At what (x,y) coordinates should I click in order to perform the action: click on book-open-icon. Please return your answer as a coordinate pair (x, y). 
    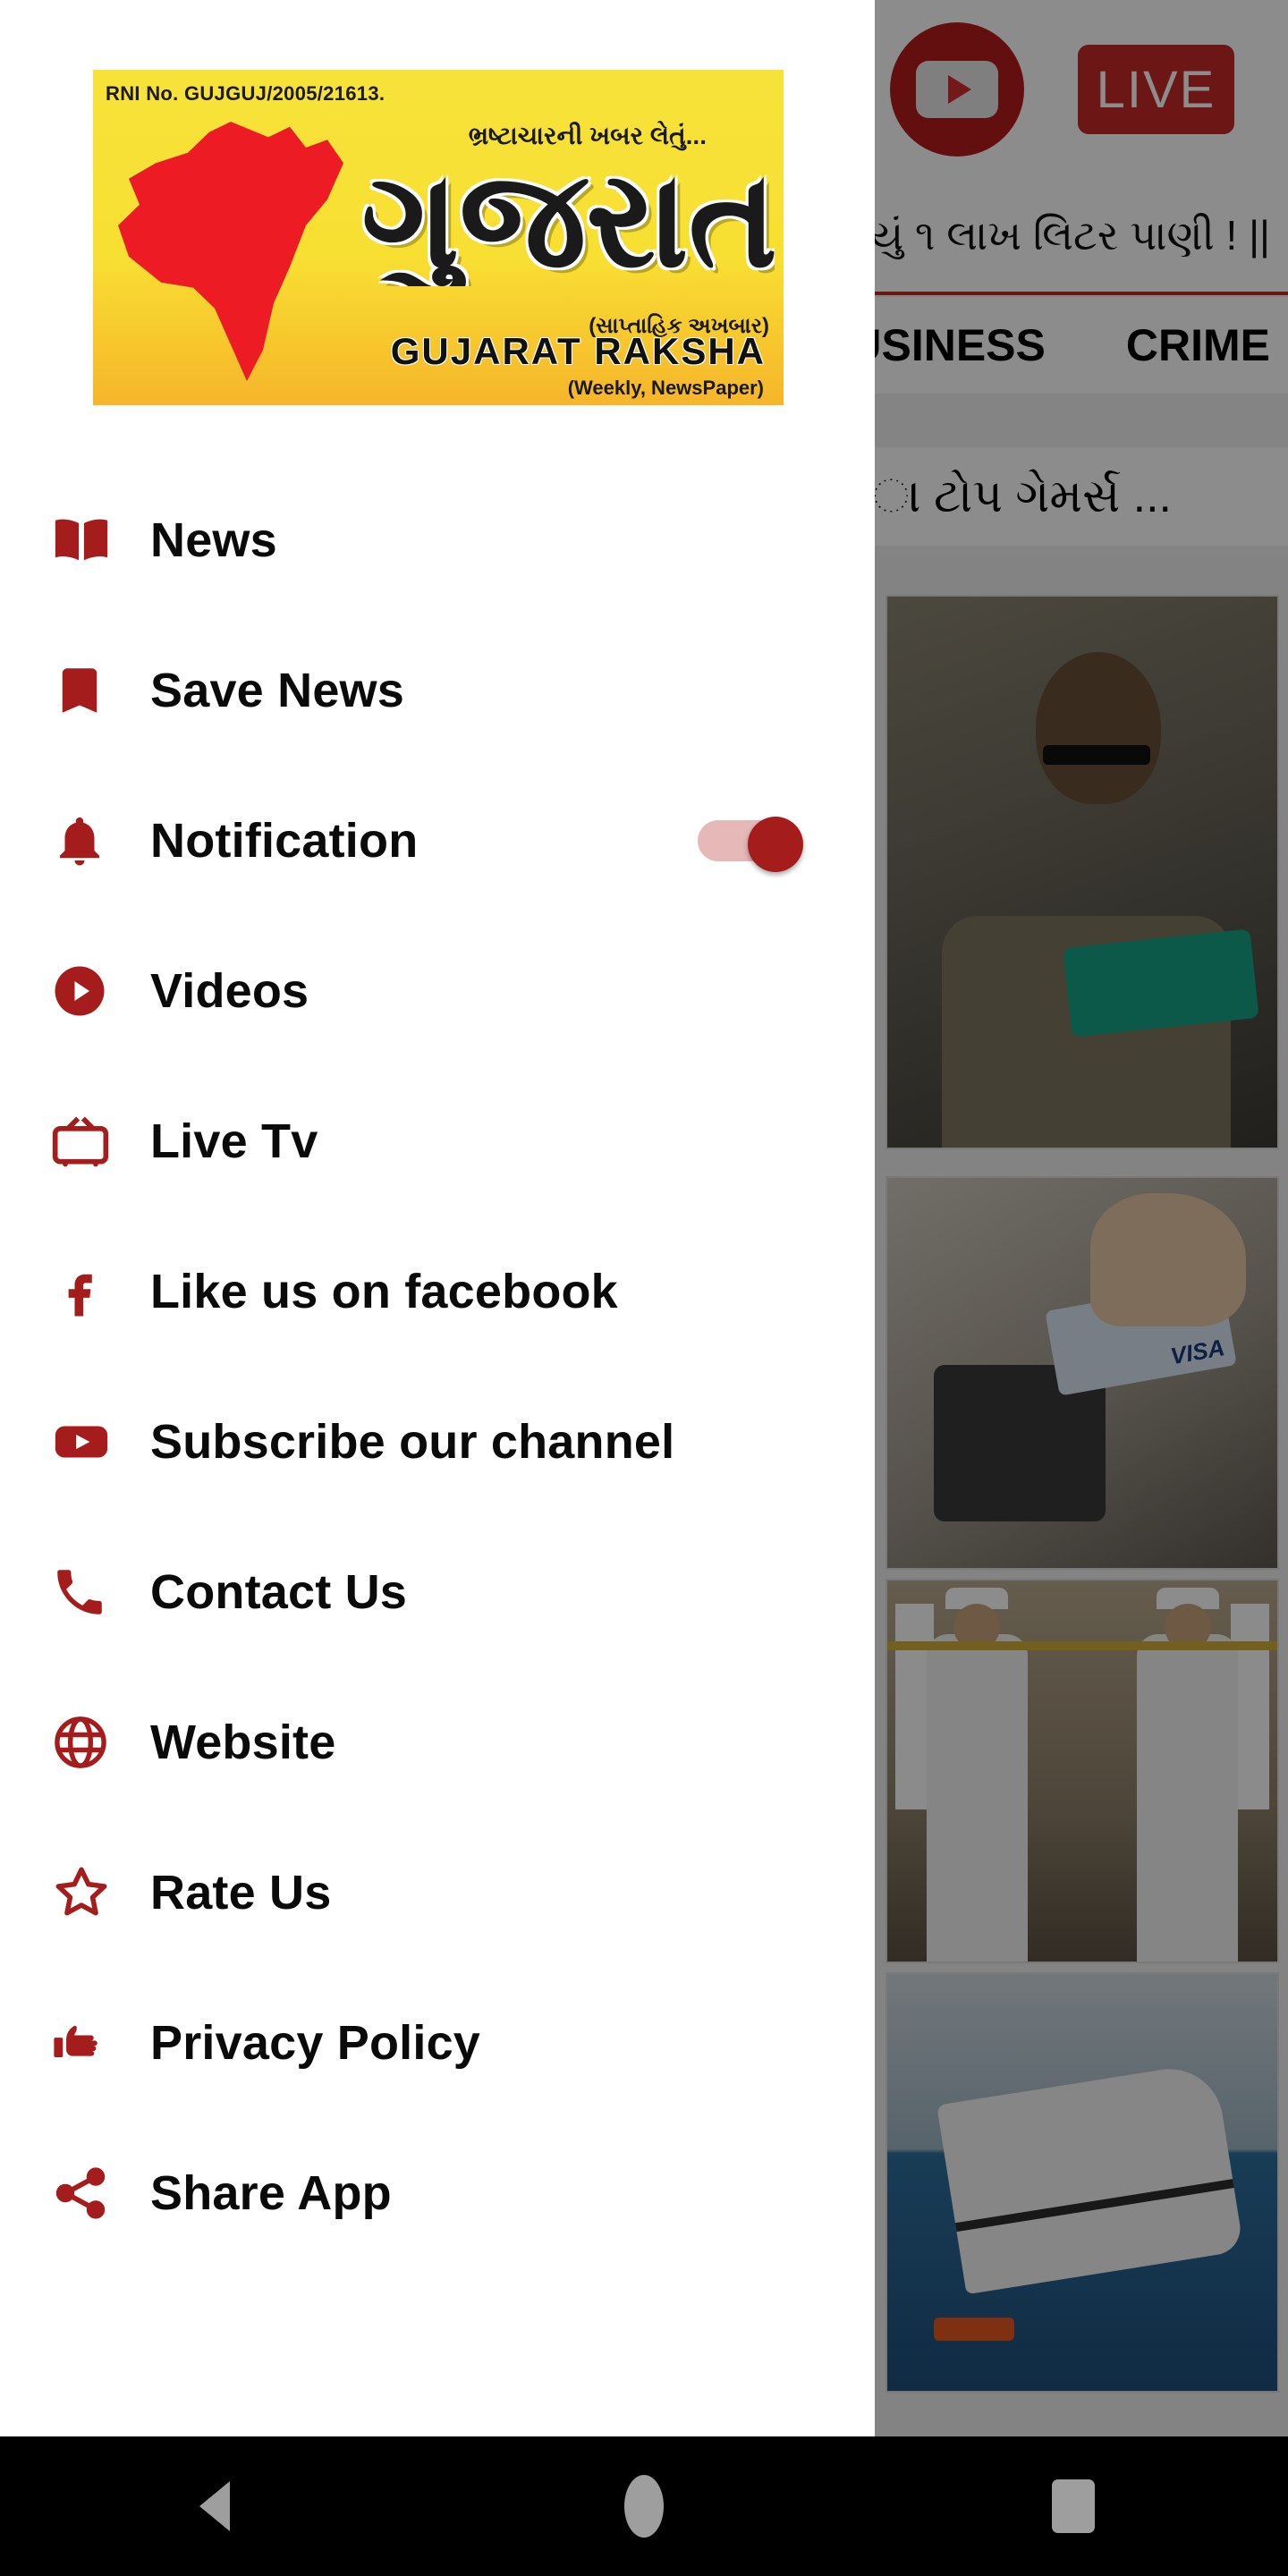
    Looking at the image, I should click on (100, 540).